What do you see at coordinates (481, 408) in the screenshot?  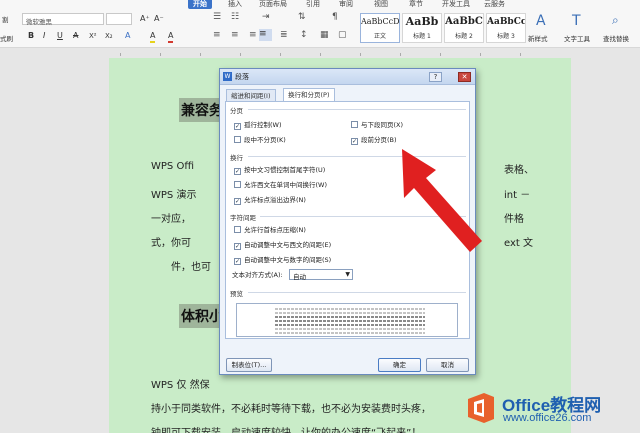 I see `office-logo-icon` at bounding box center [481, 408].